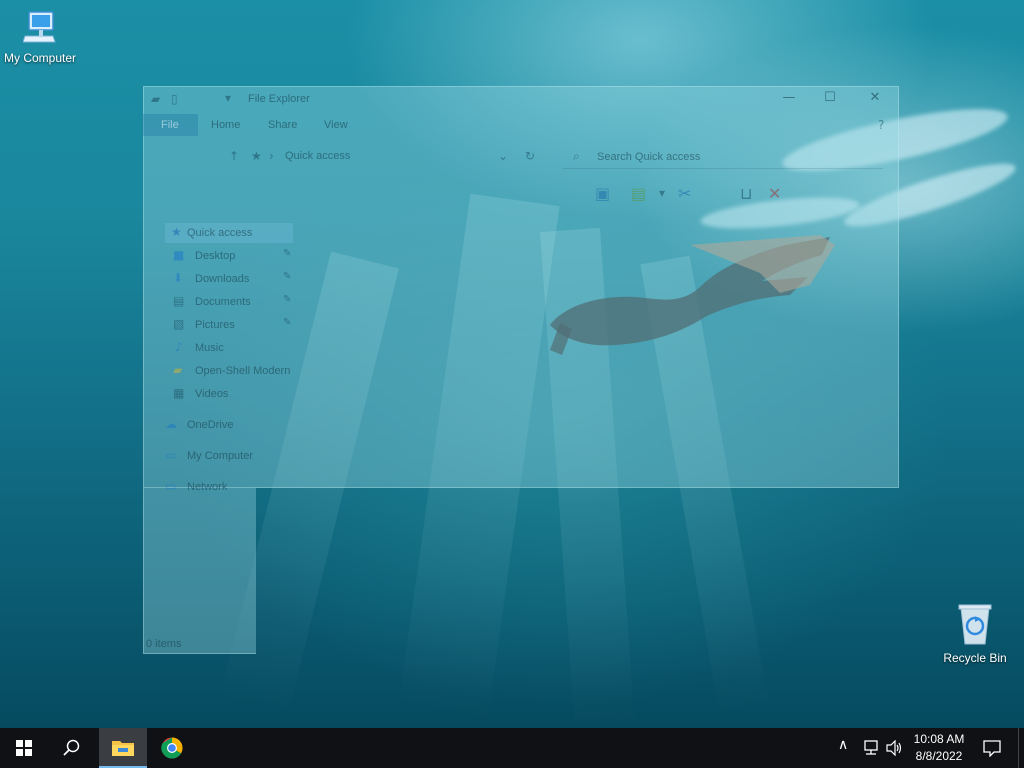 The image size is (1024, 768). What do you see at coordinates (638, 193) in the screenshot?
I see `copy-icon: ▤` at bounding box center [638, 193].